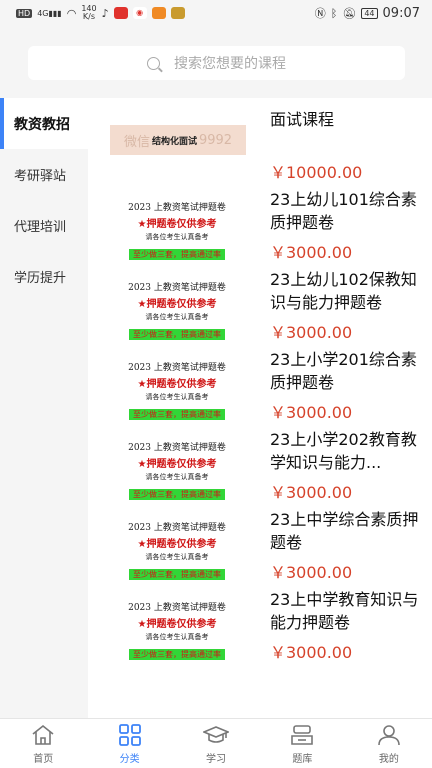 Image resolution: width=432 pixels, height=768 pixels. What do you see at coordinates (139, 13) in the screenshot?
I see `weibo-icon: ◉` at bounding box center [139, 13].